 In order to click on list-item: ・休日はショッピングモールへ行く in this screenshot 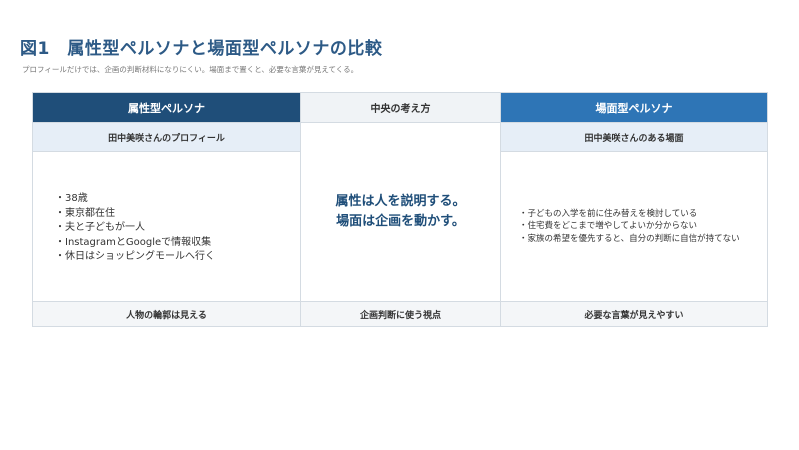, I will do `click(135, 257)`.